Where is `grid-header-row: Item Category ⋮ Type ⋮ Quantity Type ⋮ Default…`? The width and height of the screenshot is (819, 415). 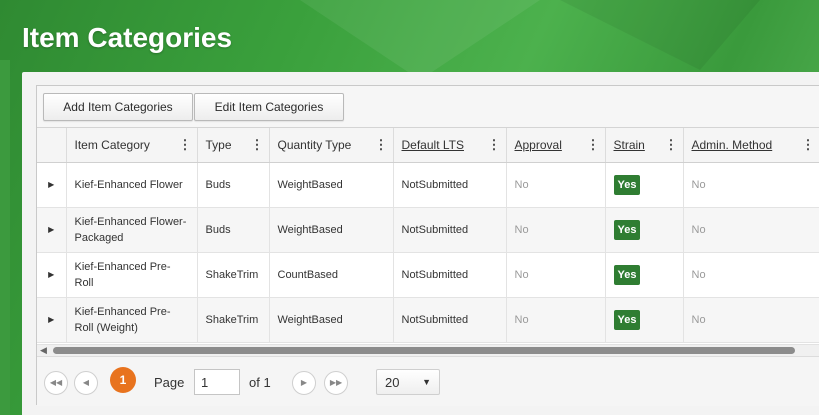
grid-header-row: Item Category ⋮ Type ⋮ Quantity Type ⋮ Default… is located at coordinates (428, 145).